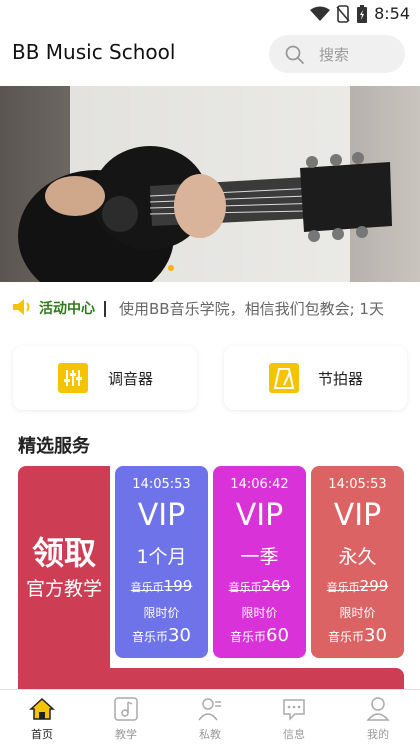 This screenshot has width=420, height=746. What do you see at coordinates (378, 709) in the screenshot?
I see `profile-icon` at bounding box center [378, 709].